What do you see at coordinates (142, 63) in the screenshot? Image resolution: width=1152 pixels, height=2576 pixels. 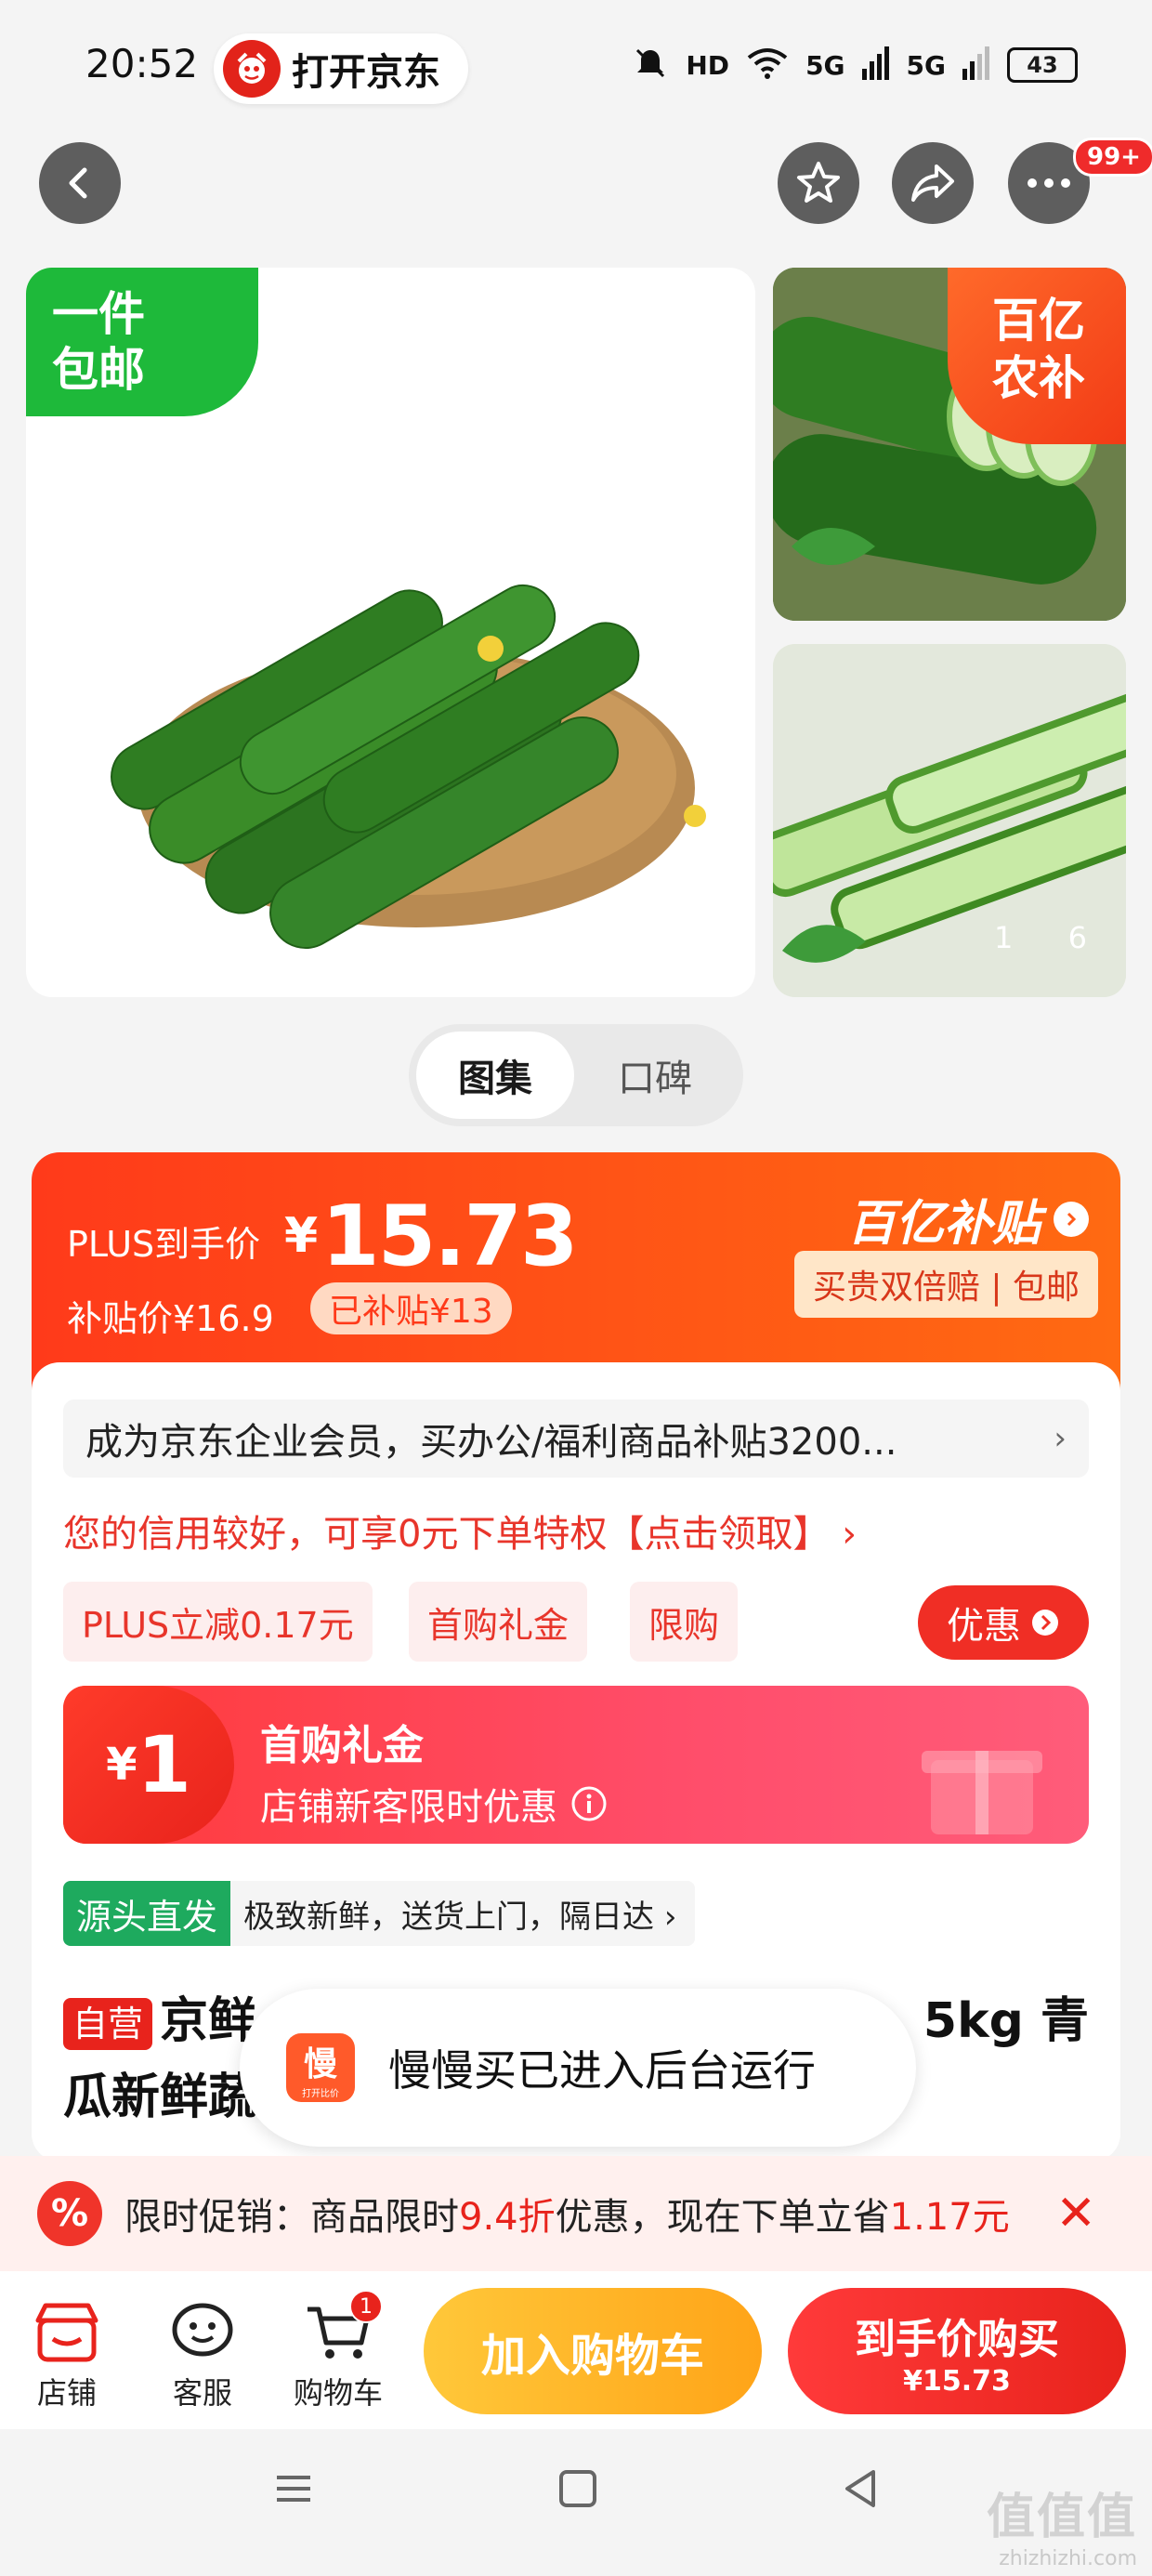 I see `clock: 20:52` at bounding box center [142, 63].